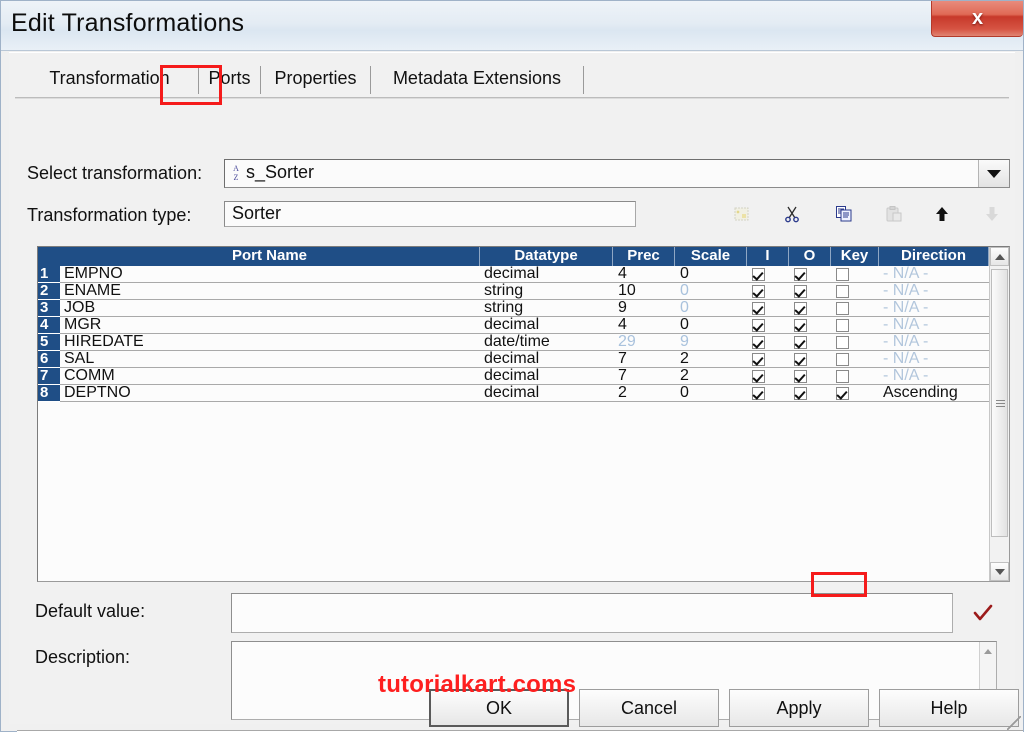  What do you see at coordinates (49, 291) in the screenshot?
I see `row-number: 2` at bounding box center [49, 291].